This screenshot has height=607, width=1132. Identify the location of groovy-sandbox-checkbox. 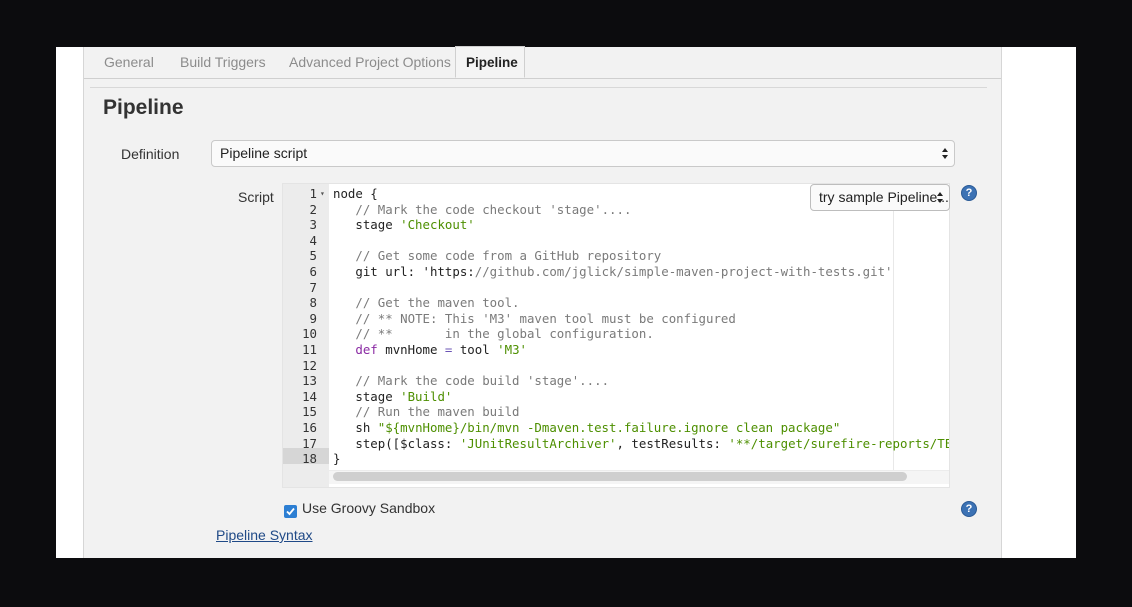
(290, 511).